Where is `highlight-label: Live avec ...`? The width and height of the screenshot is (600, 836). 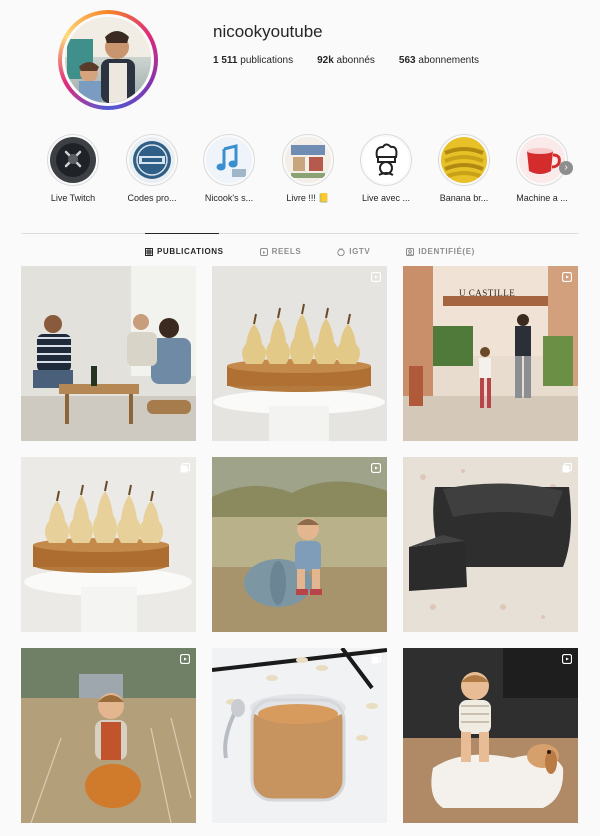
highlight-label: Live avec ... is located at coordinates (386, 198).